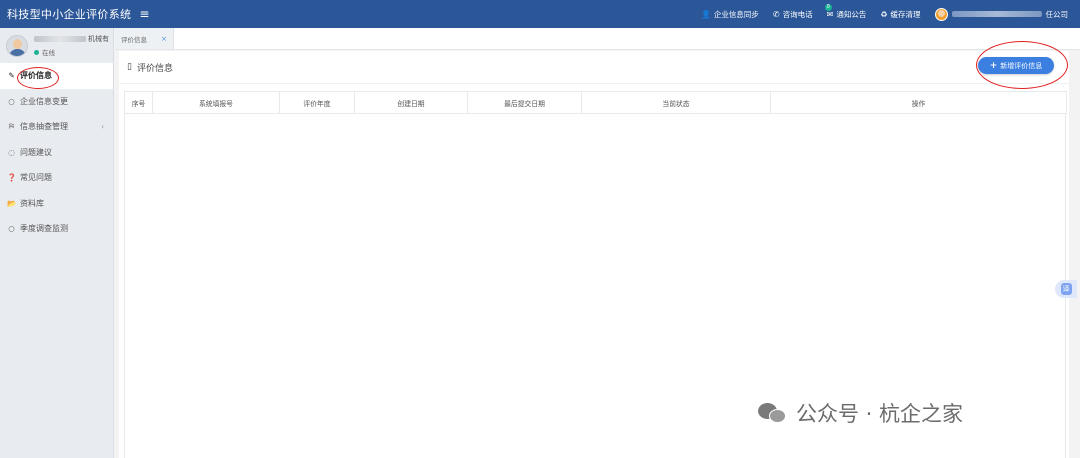 This screenshot has height=458, width=1080. I want to click on wechat-icon, so click(773, 413).